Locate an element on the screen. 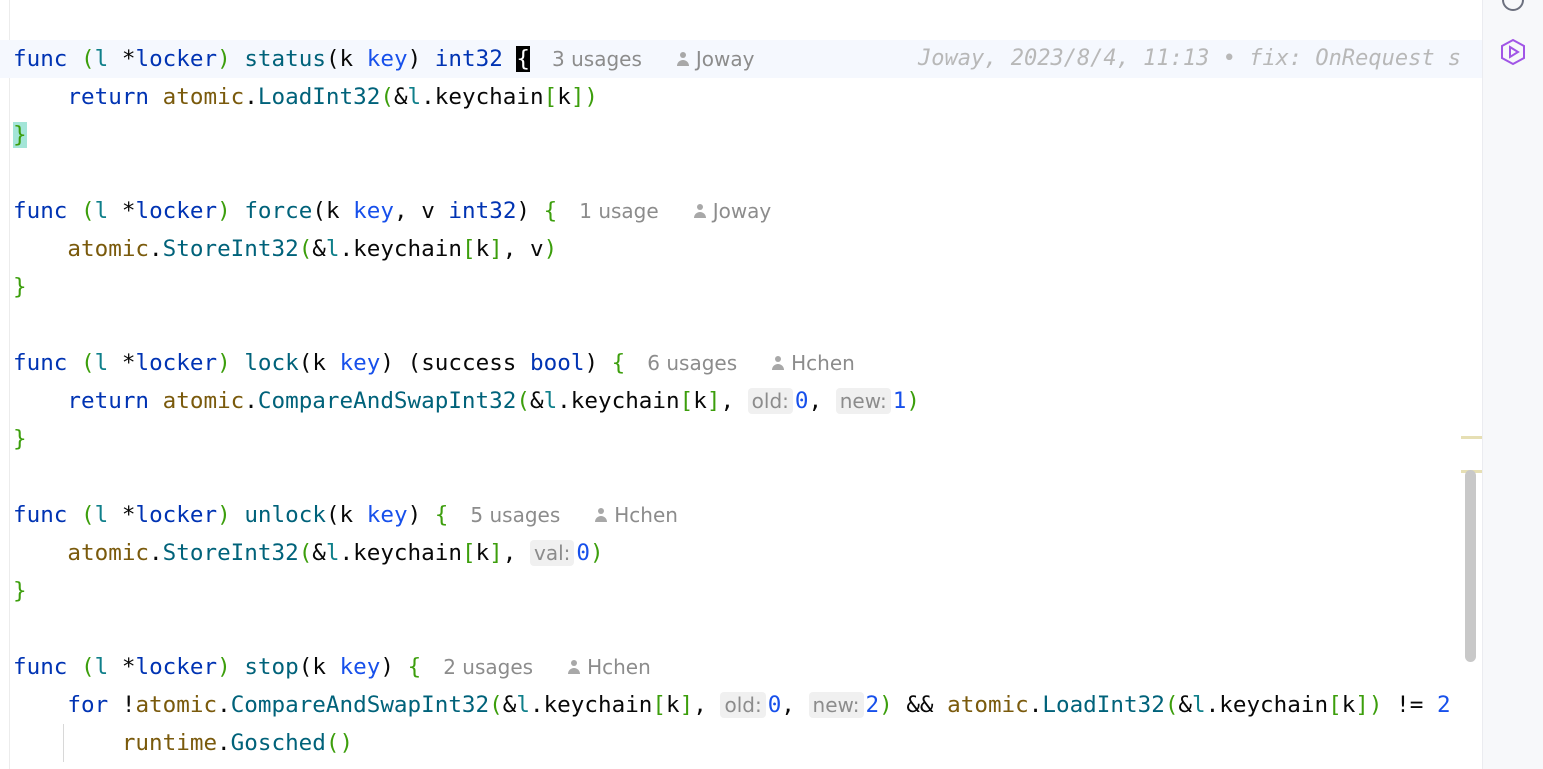  matched-brace: } is located at coordinates (20, 135).